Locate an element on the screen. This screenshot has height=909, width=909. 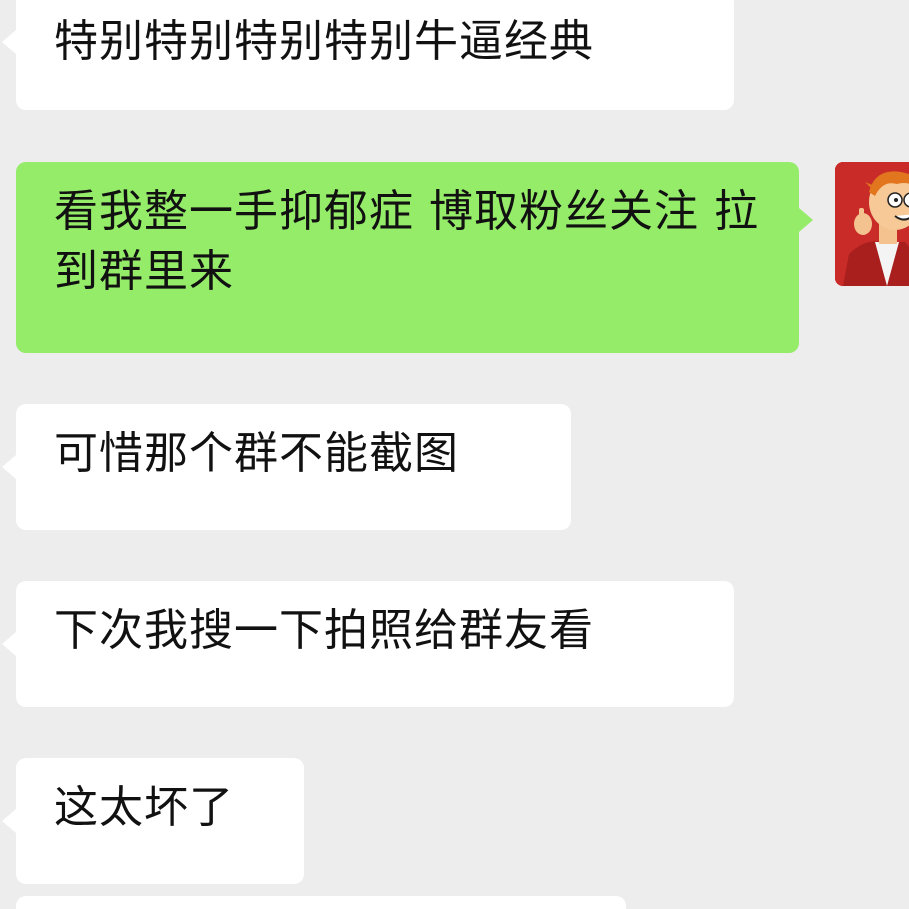
cartoon-avatar-icon is located at coordinates (872, 224).